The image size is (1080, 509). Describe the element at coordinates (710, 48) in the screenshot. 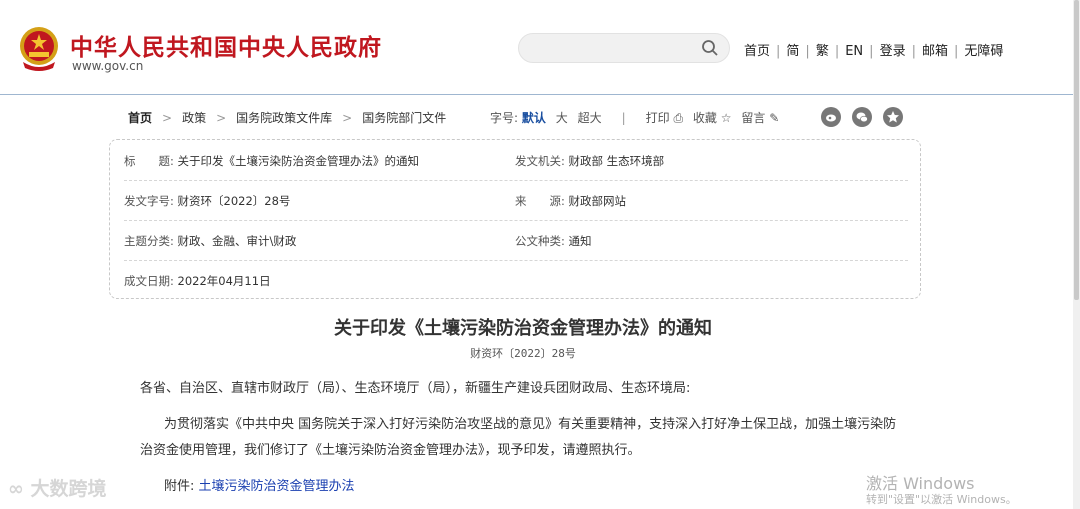

I see `search-icon` at that location.